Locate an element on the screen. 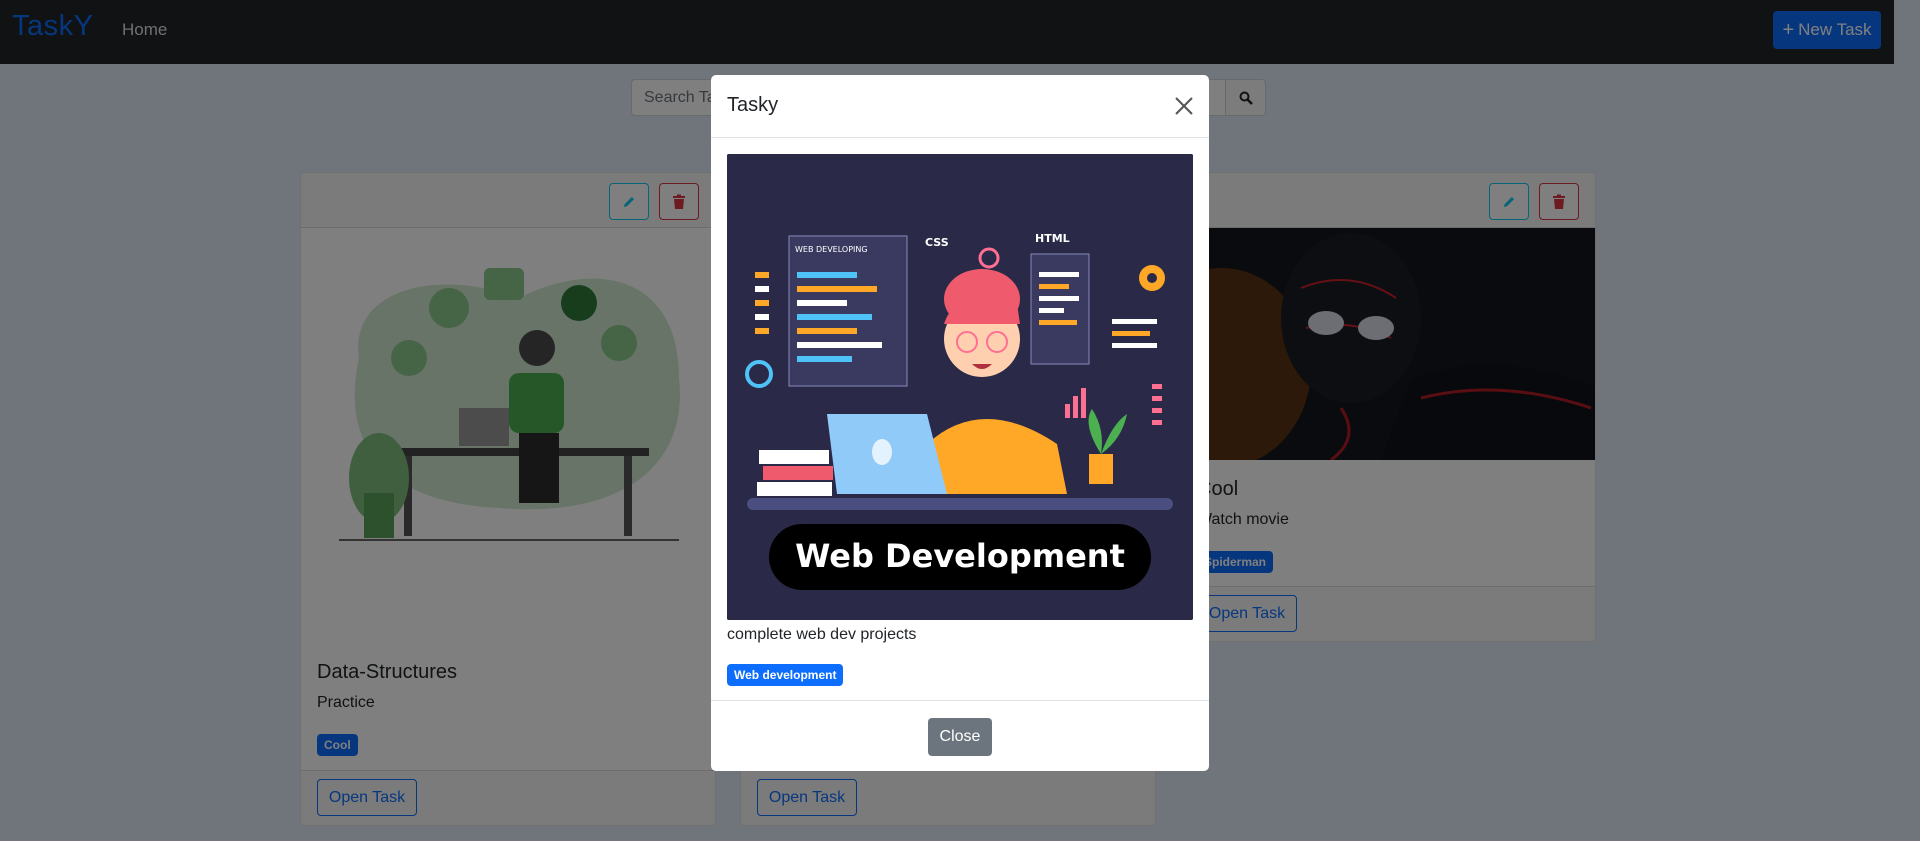  modal-header: Tasky is located at coordinates (960, 106).